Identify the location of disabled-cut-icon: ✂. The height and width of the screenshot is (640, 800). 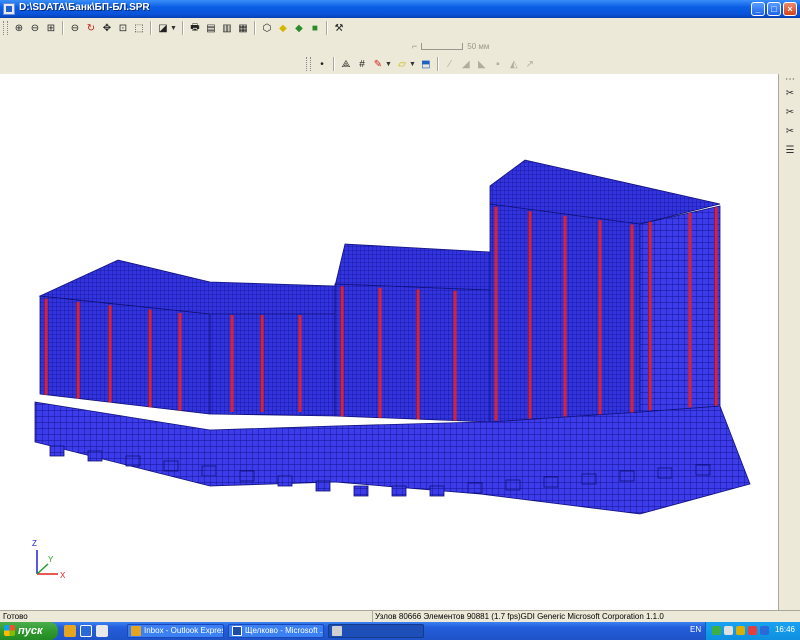
(790, 131).